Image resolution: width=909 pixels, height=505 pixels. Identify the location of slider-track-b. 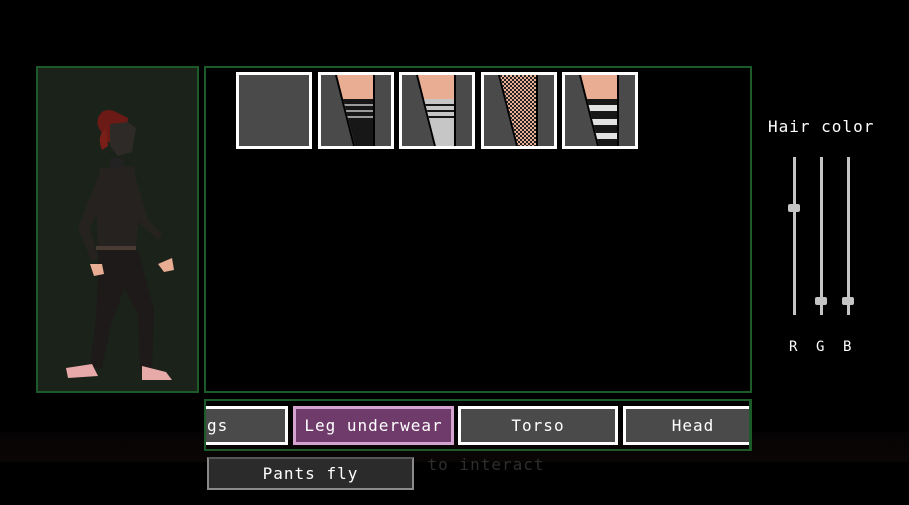
(848, 236).